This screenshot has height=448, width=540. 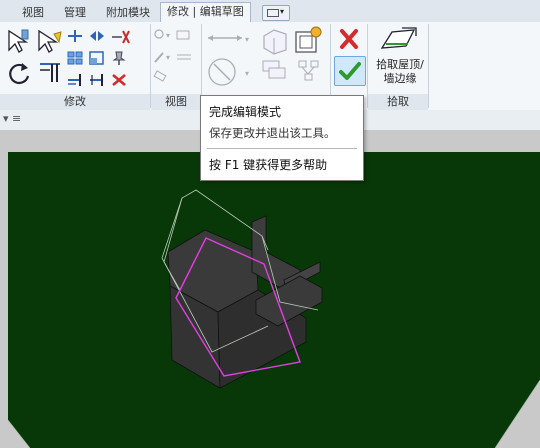 I want to click on pick-roof-wall-edge-button: 拾取屋顶/ 墙边缘, so click(x=398, y=58).